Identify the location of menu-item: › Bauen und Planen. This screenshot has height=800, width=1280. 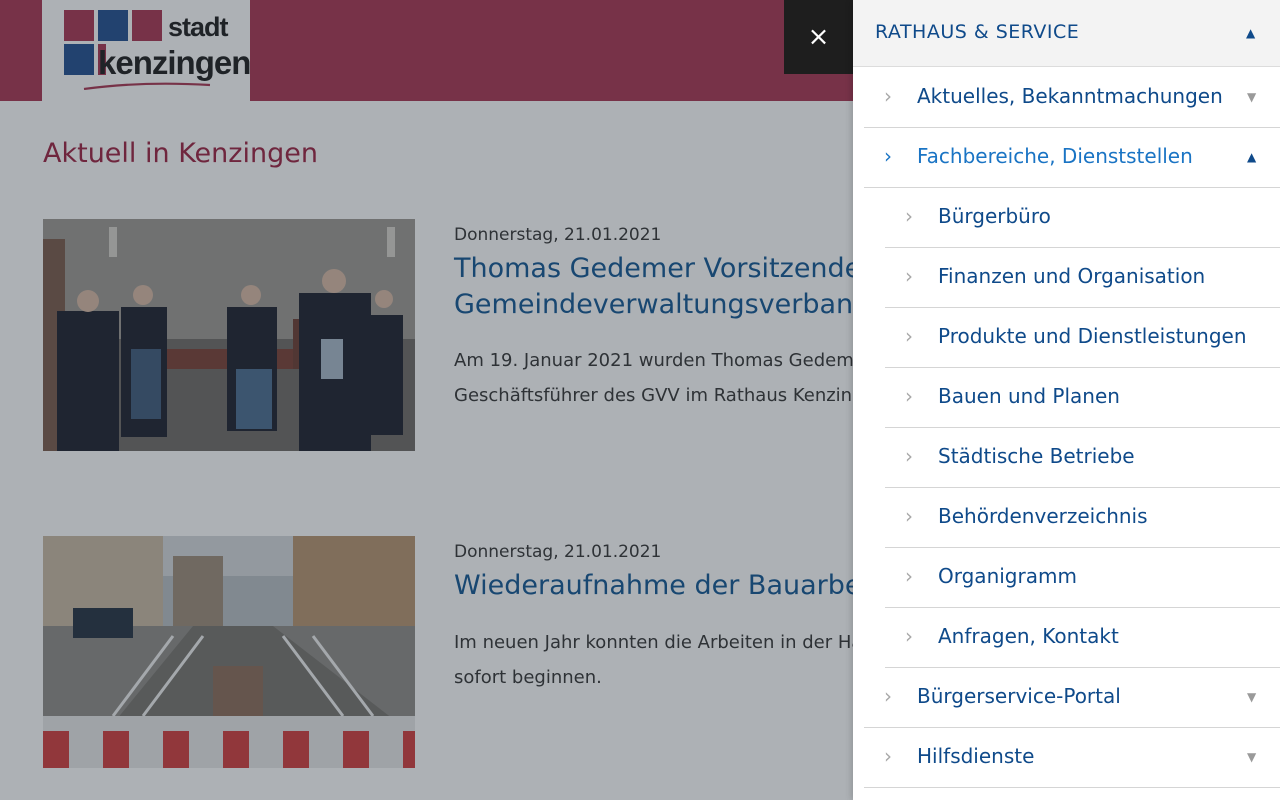
(1082, 398).